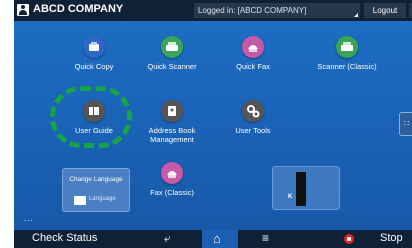 Image resolution: width=412 pixels, height=248 pixels. Describe the element at coordinates (80, 200) in the screenshot. I see `language-icon` at that location.